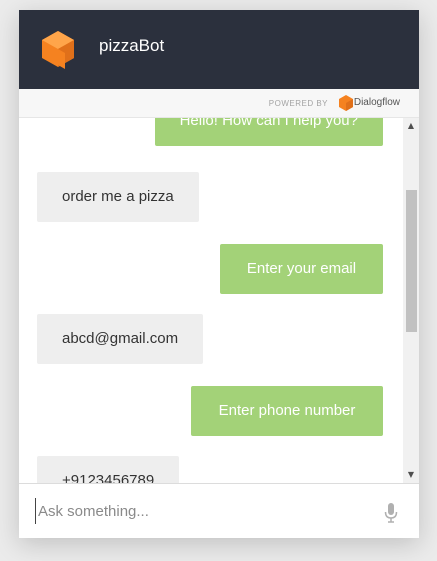 Image resolution: width=437 pixels, height=561 pixels. I want to click on scroll-up-arrow-icon: ▲, so click(411, 126).